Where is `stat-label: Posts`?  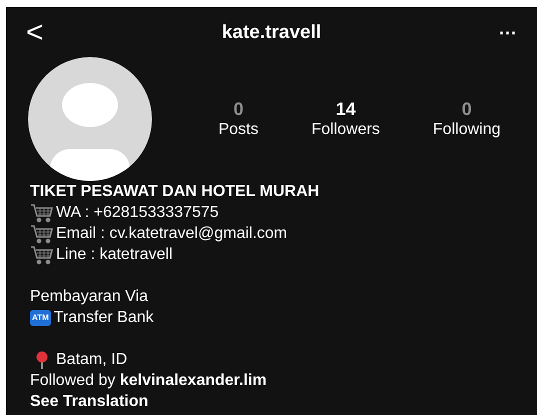
stat-label: Posts is located at coordinates (238, 130).